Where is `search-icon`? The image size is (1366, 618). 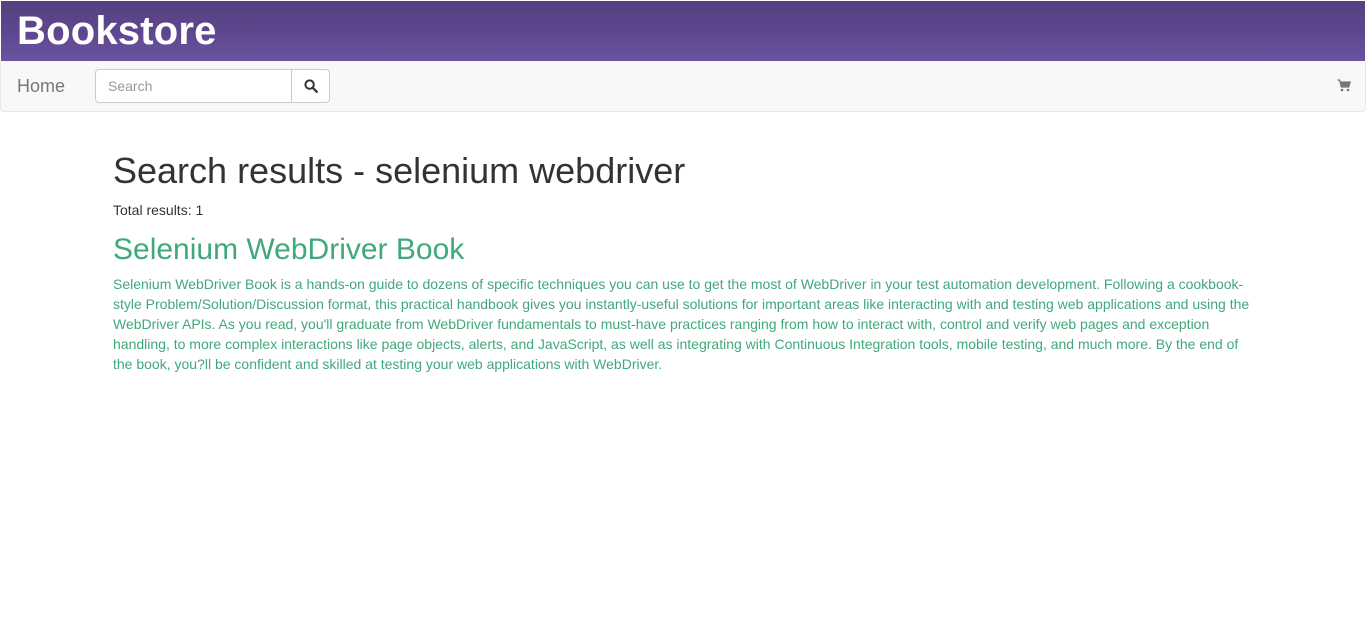
search-icon is located at coordinates (310, 86).